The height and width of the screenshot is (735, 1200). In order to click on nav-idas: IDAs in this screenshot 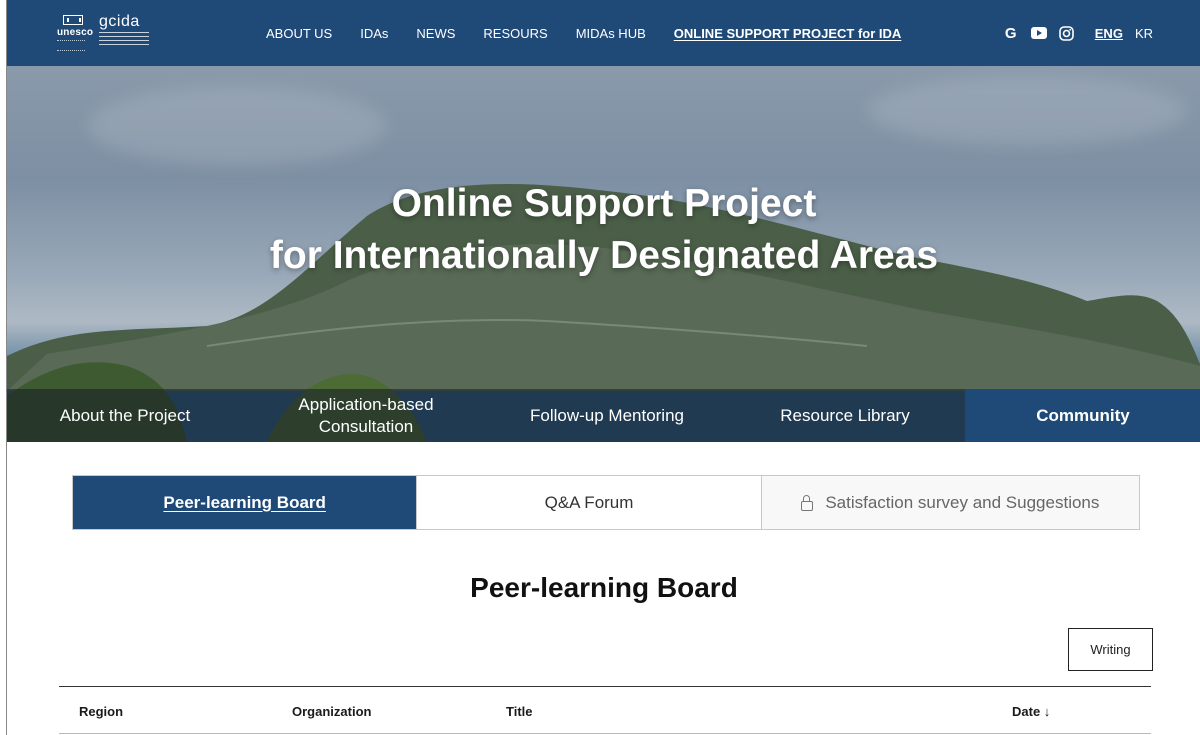, I will do `click(374, 33)`.